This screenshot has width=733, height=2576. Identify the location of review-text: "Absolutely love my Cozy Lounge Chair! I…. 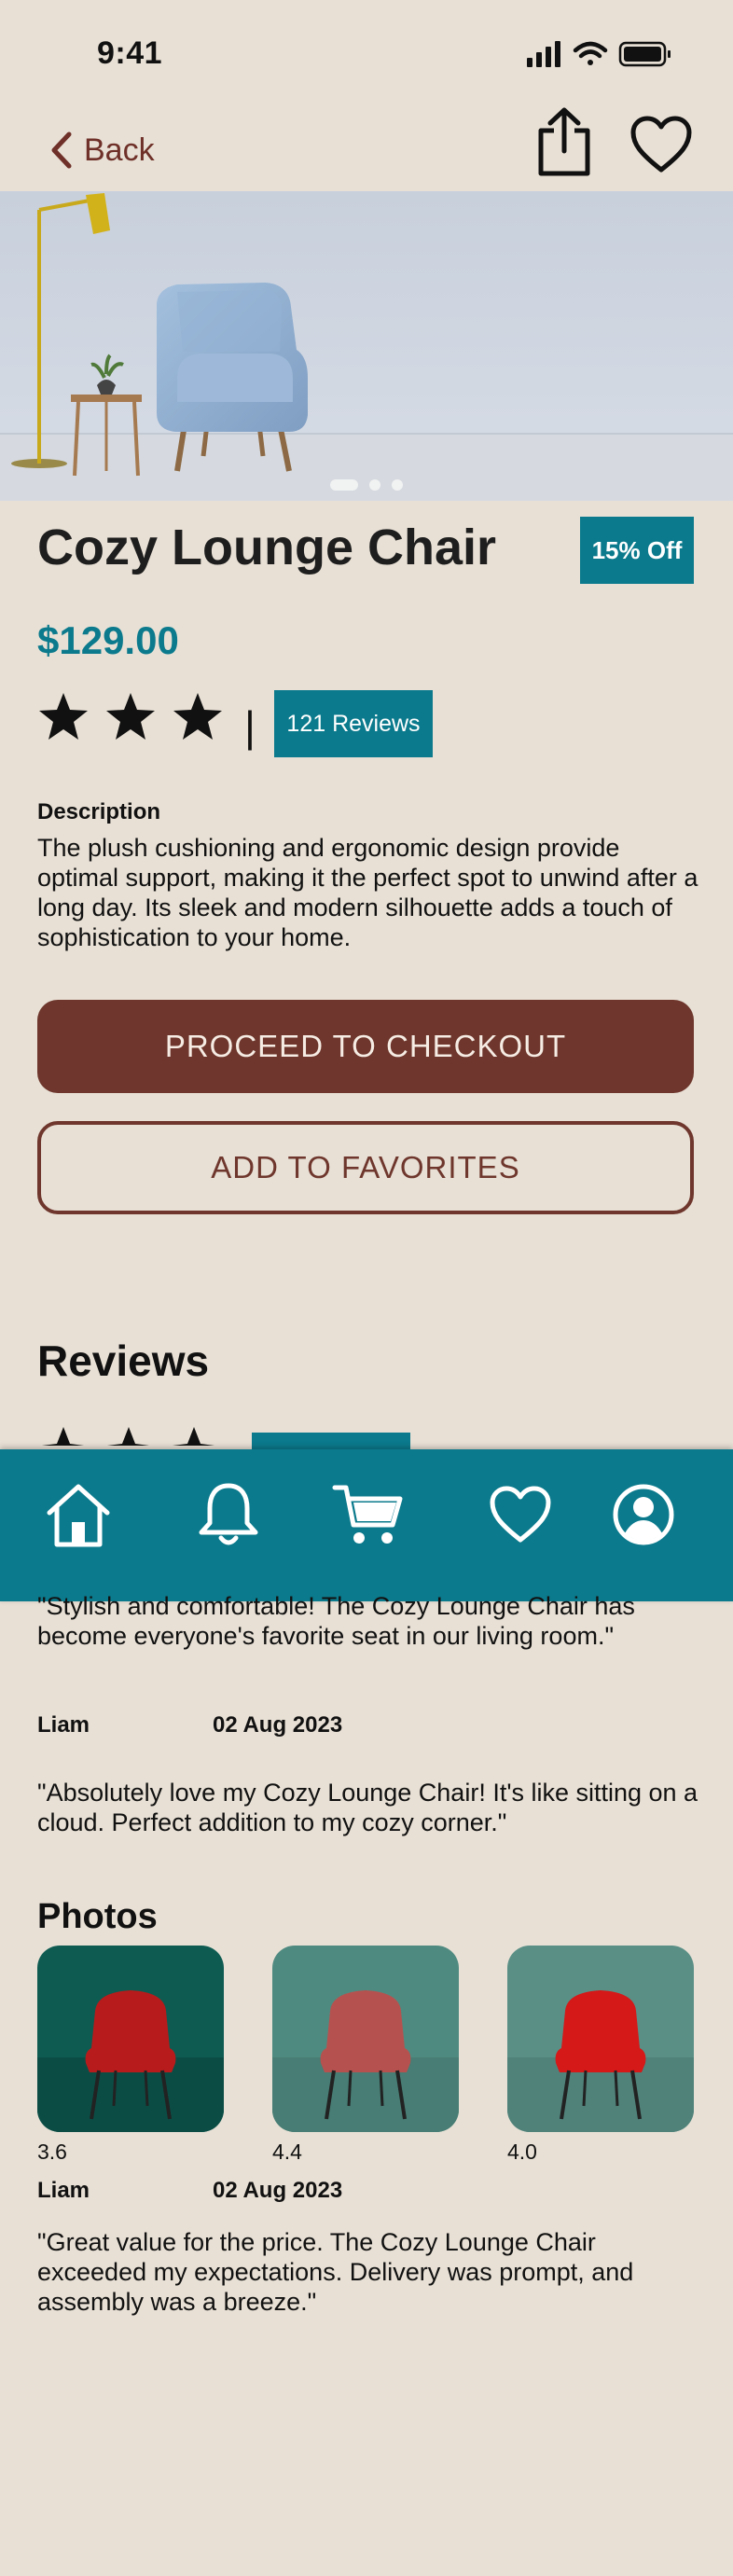
(367, 1807).